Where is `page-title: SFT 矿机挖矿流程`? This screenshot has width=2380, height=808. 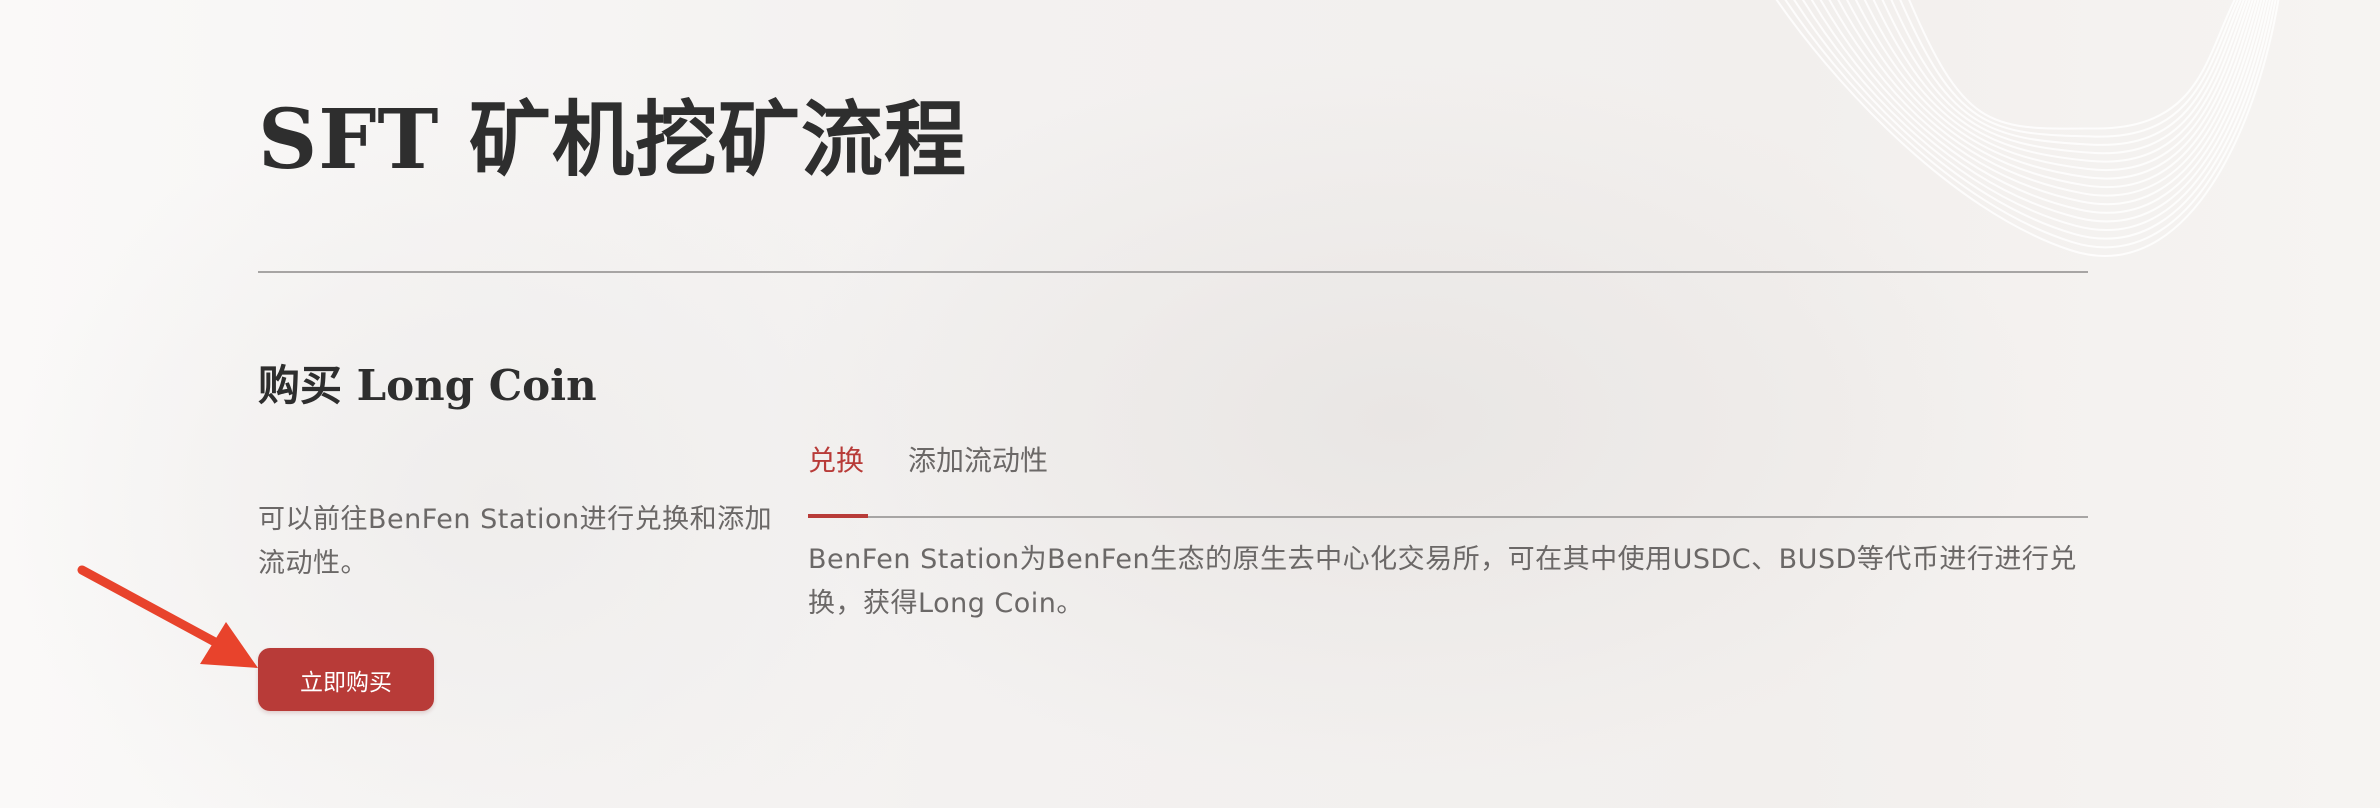 page-title: SFT 矿机挖矿流程 is located at coordinates (613, 140).